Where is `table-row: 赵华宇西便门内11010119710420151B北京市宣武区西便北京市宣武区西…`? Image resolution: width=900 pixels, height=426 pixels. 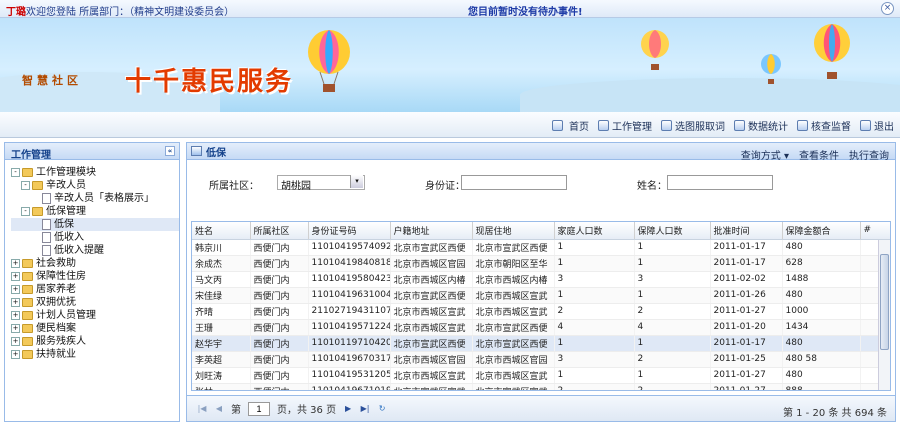
table-row: 赵华宇西便门内11010119710420151B北京市宣武区西便北京市宣武区西… is located at coordinates (541, 343).